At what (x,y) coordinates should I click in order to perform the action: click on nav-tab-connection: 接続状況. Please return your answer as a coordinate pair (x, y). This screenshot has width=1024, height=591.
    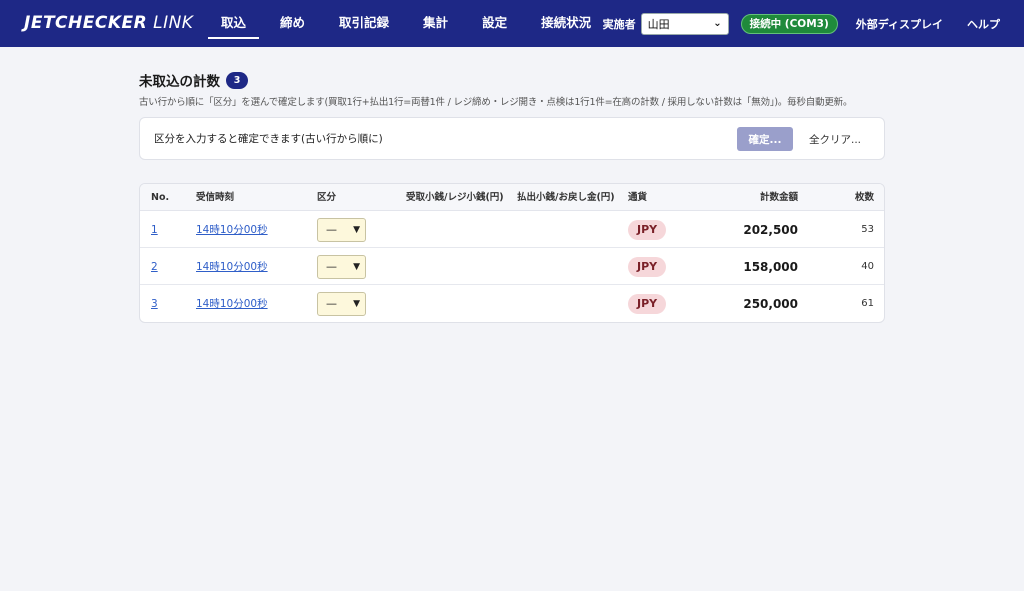
    Looking at the image, I should click on (566, 23).